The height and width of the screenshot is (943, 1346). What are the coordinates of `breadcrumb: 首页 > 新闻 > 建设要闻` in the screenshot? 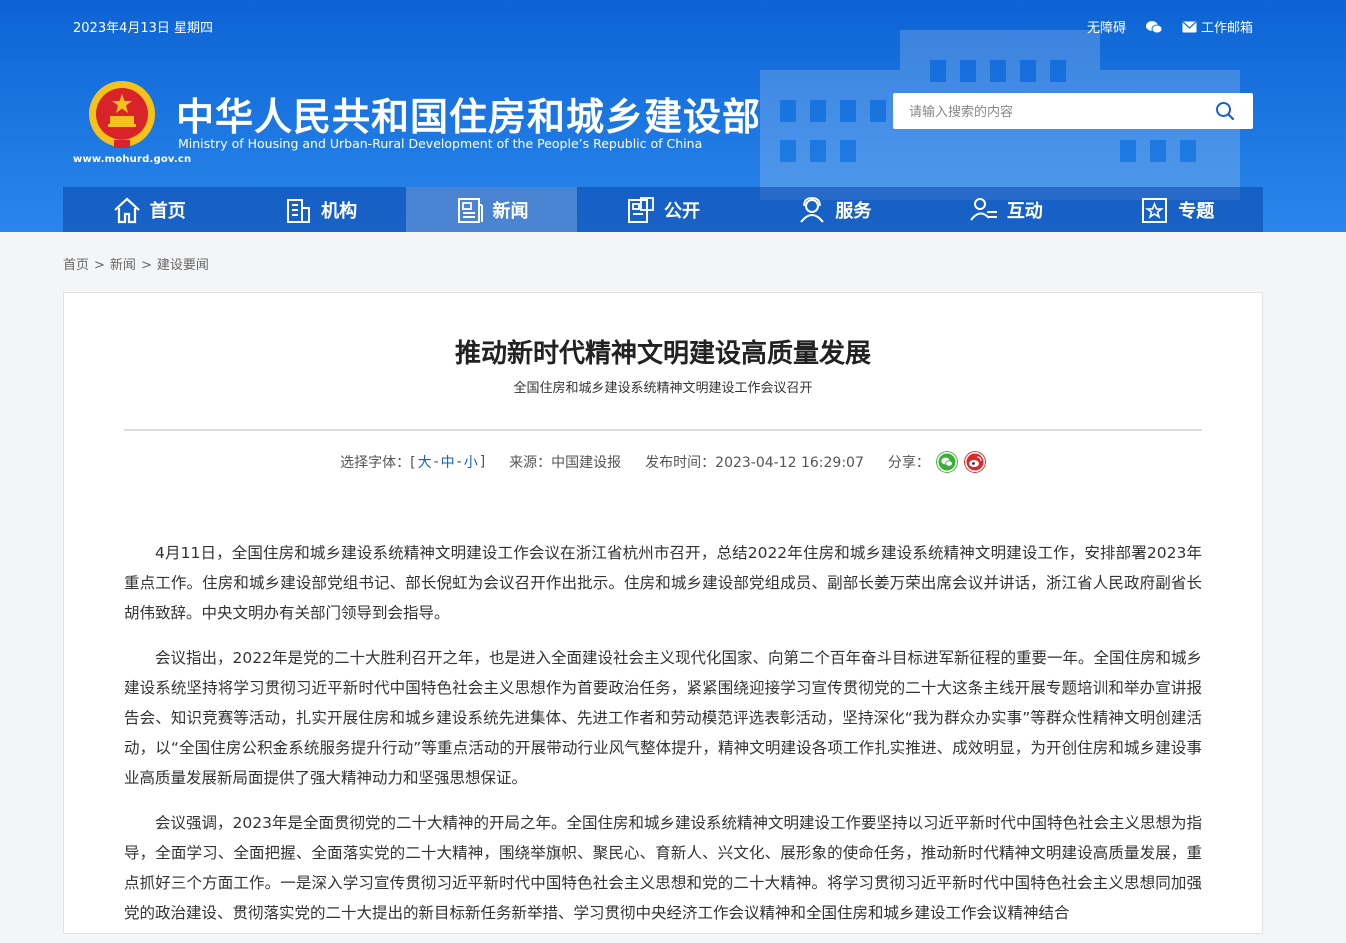 It's located at (136, 263).